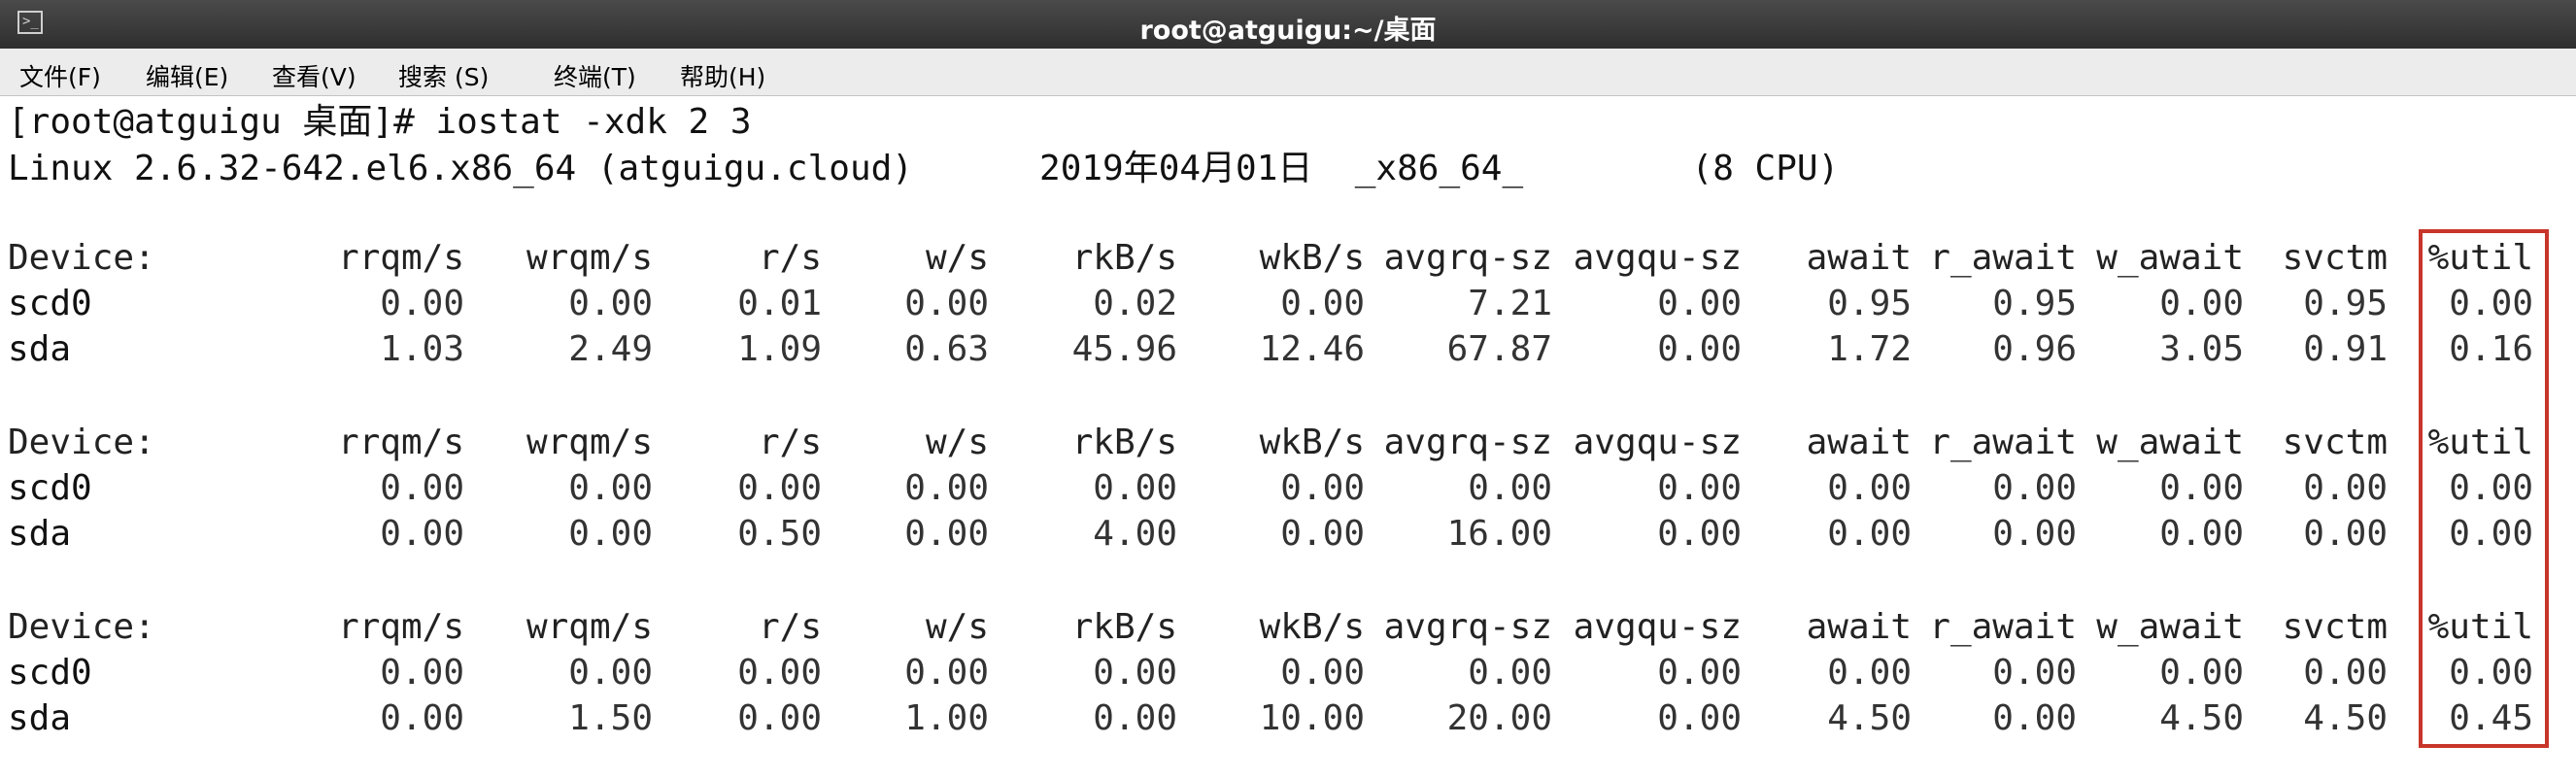  Describe the element at coordinates (1135, 304) in the screenshot. I see `metric-rkb: 0.02` at that location.